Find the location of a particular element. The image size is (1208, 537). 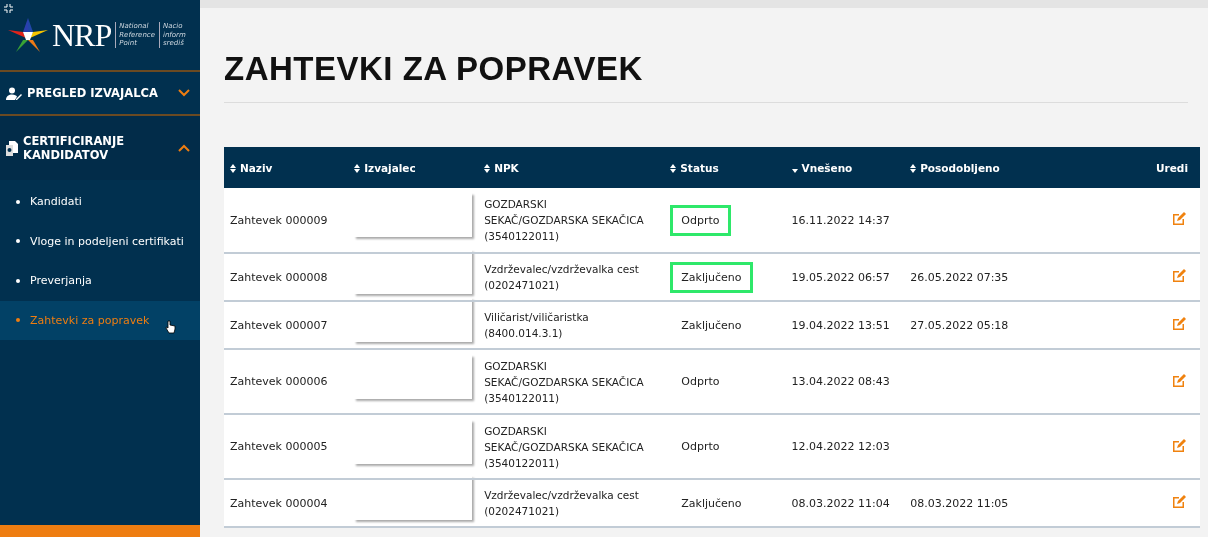

table-cell: 13.04.2022 08:43 is located at coordinates (845, 381).